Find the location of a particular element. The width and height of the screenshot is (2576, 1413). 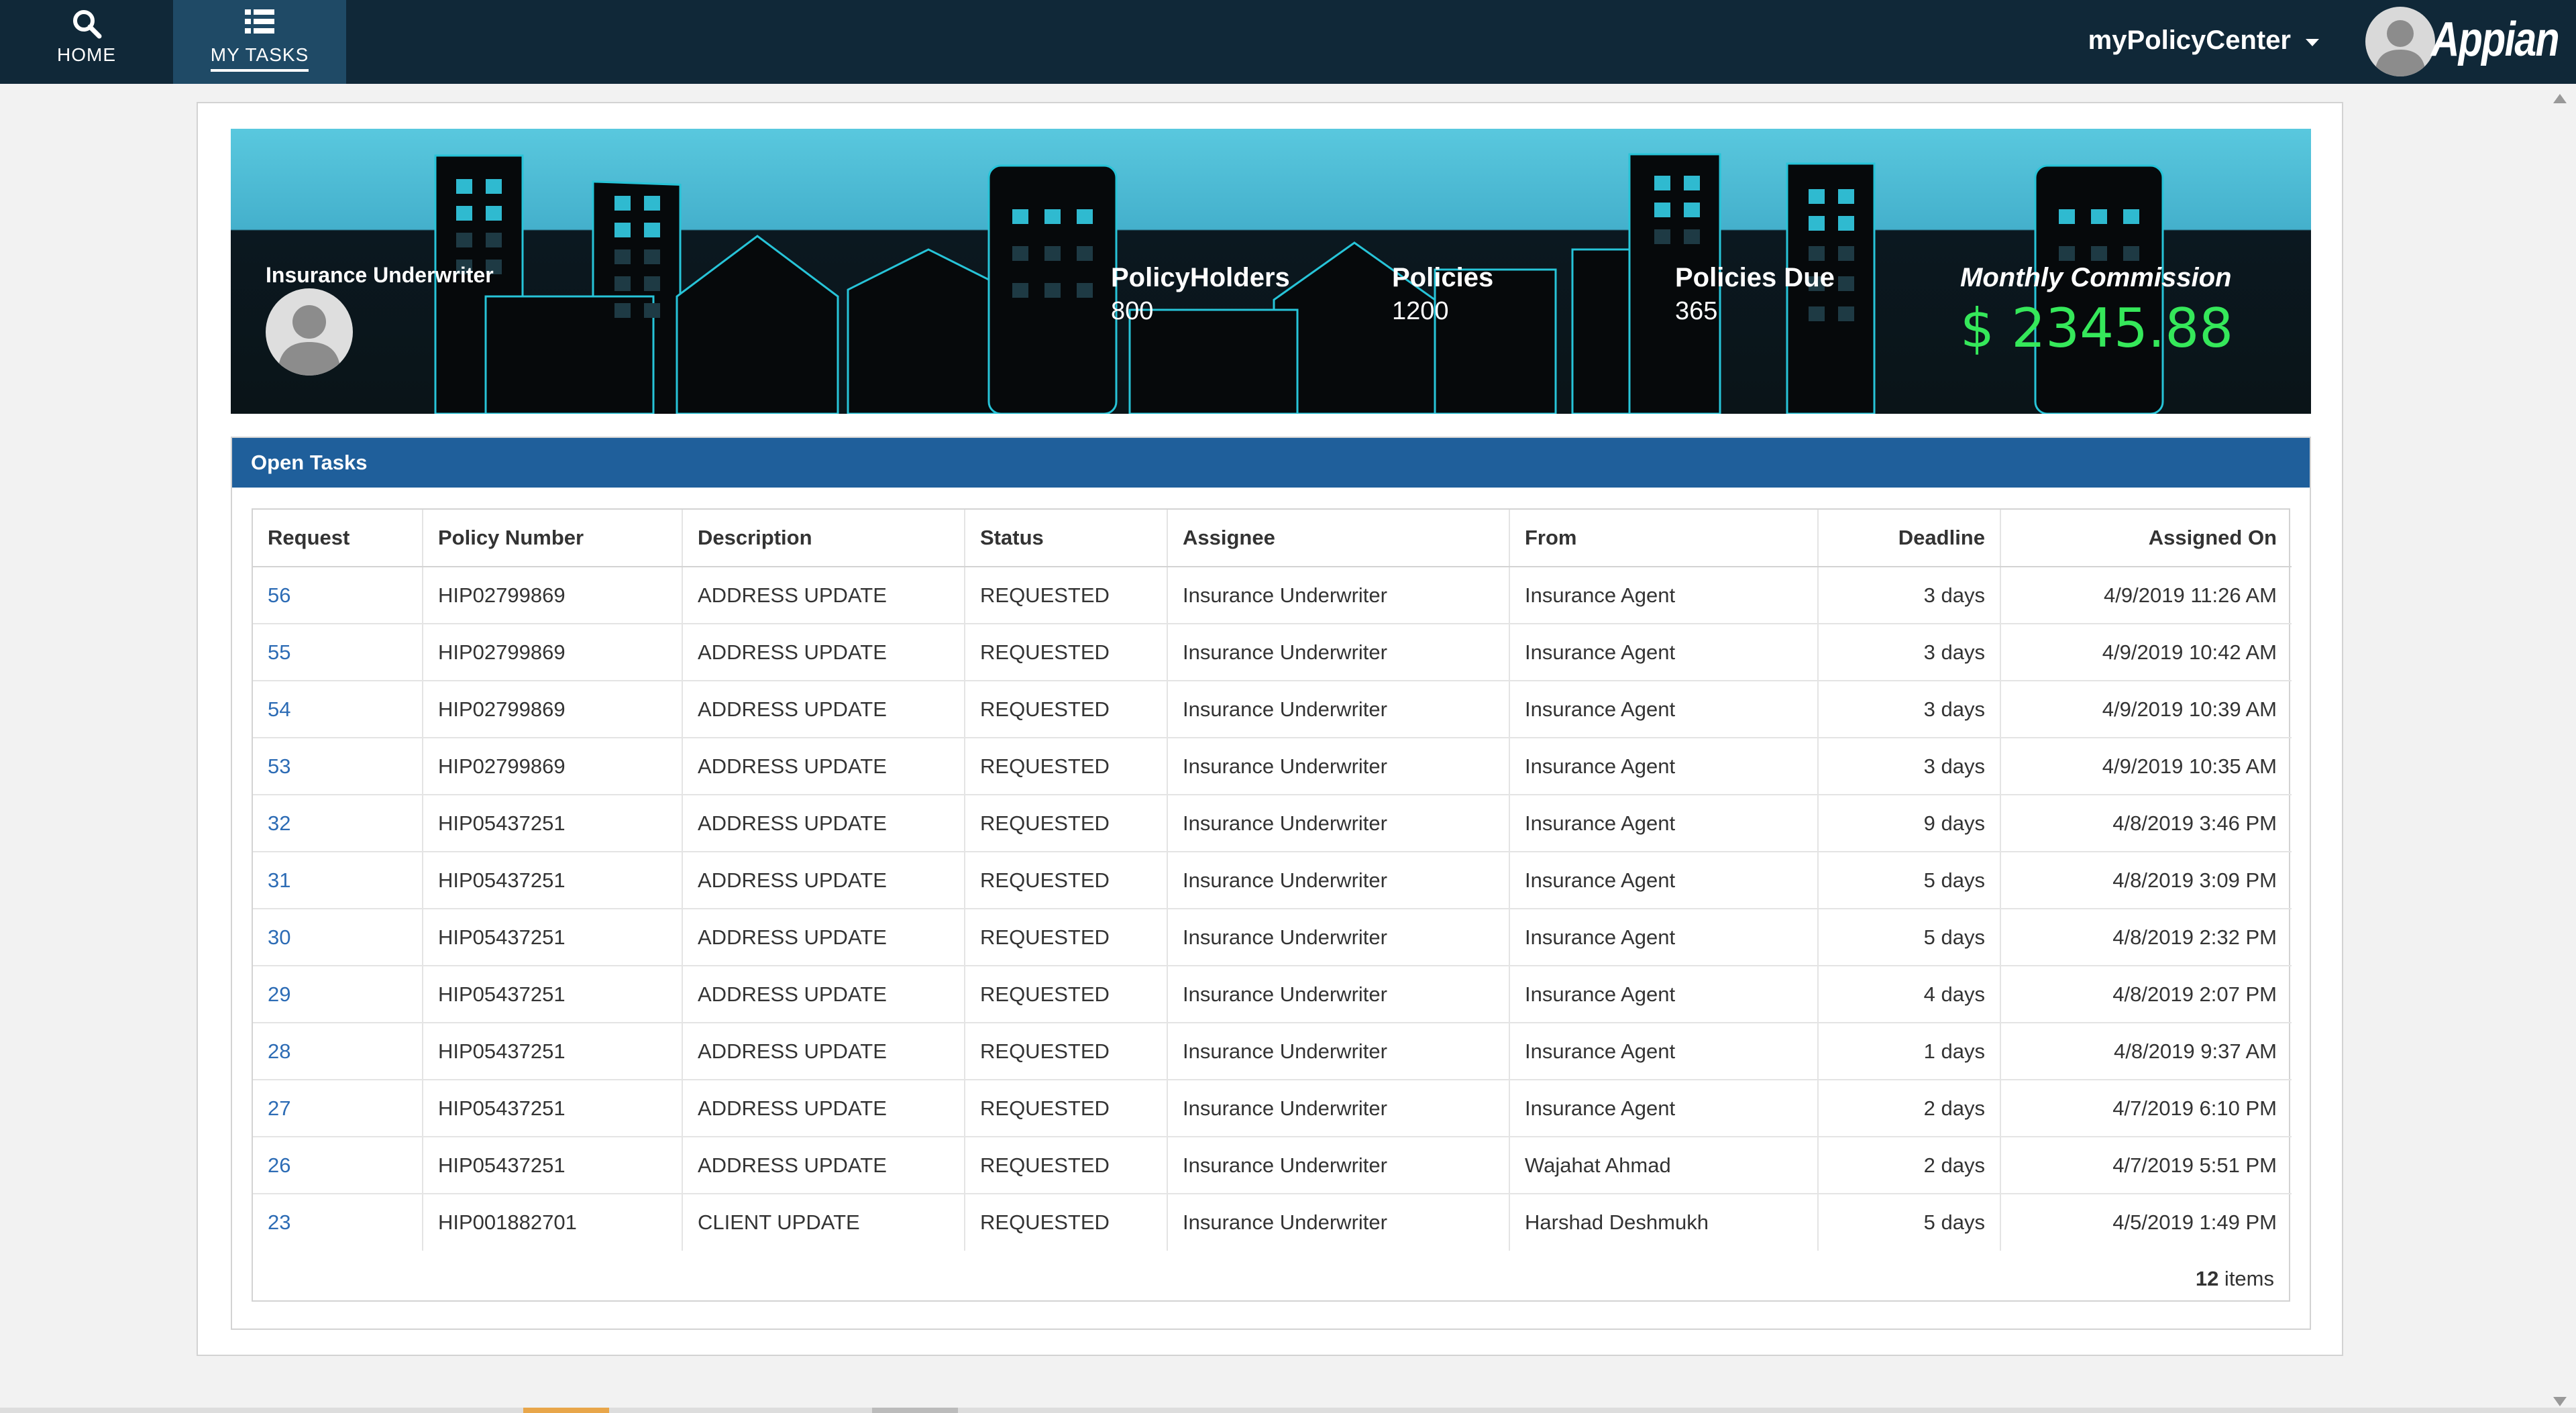

assigned-on-cell: 4/7/2019 6:10 PM is located at coordinates (2146, 1108).